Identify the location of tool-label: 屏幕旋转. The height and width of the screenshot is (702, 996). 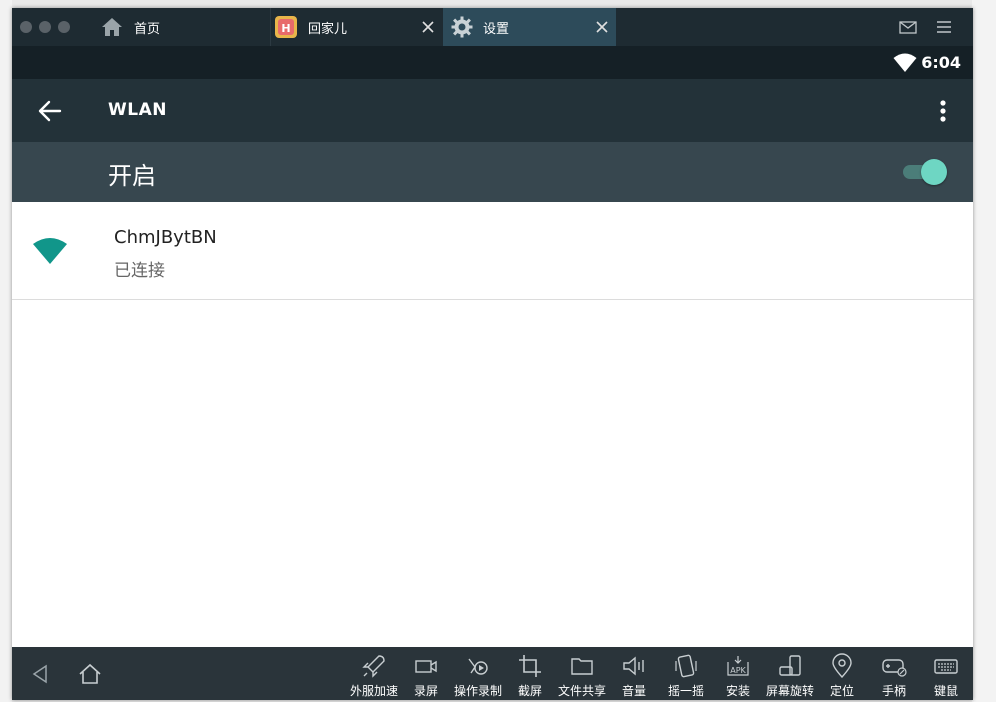
(789, 691).